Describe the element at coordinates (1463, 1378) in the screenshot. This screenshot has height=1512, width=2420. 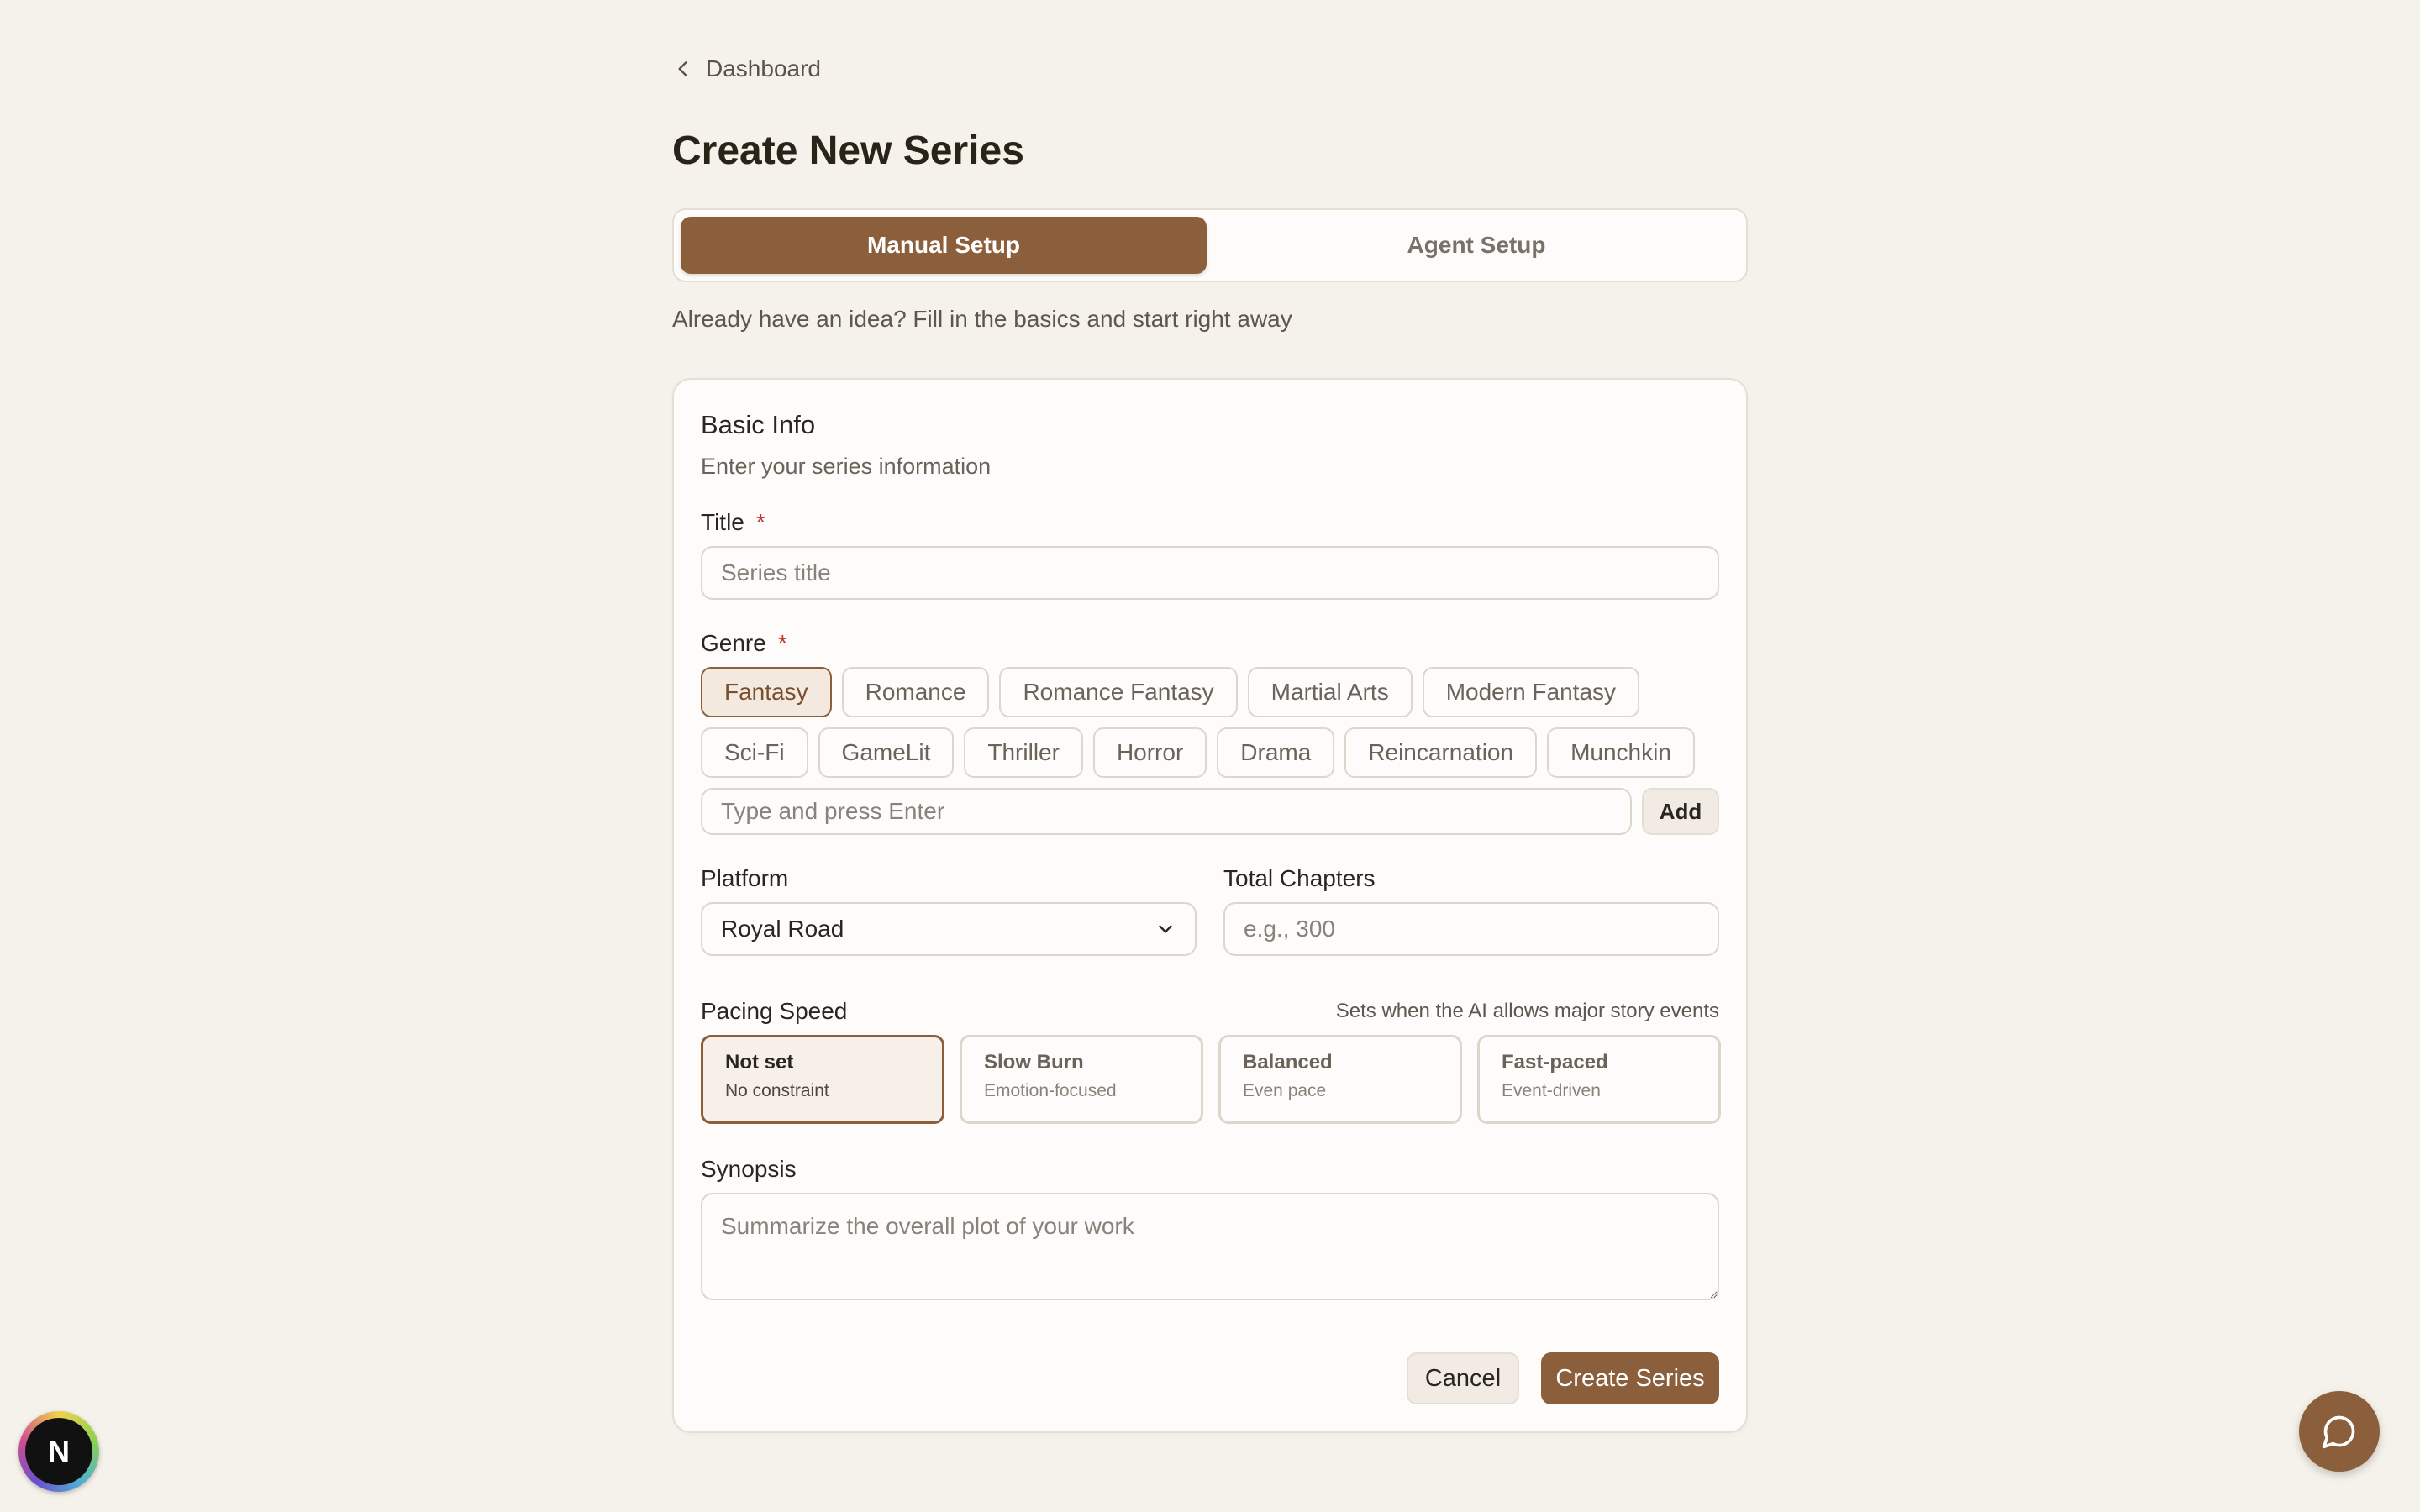
I see `cancel-button: Cancel` at that location.